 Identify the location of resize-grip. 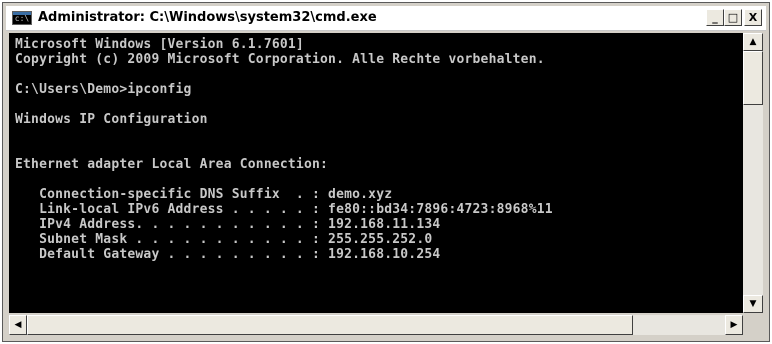
(753, 325).